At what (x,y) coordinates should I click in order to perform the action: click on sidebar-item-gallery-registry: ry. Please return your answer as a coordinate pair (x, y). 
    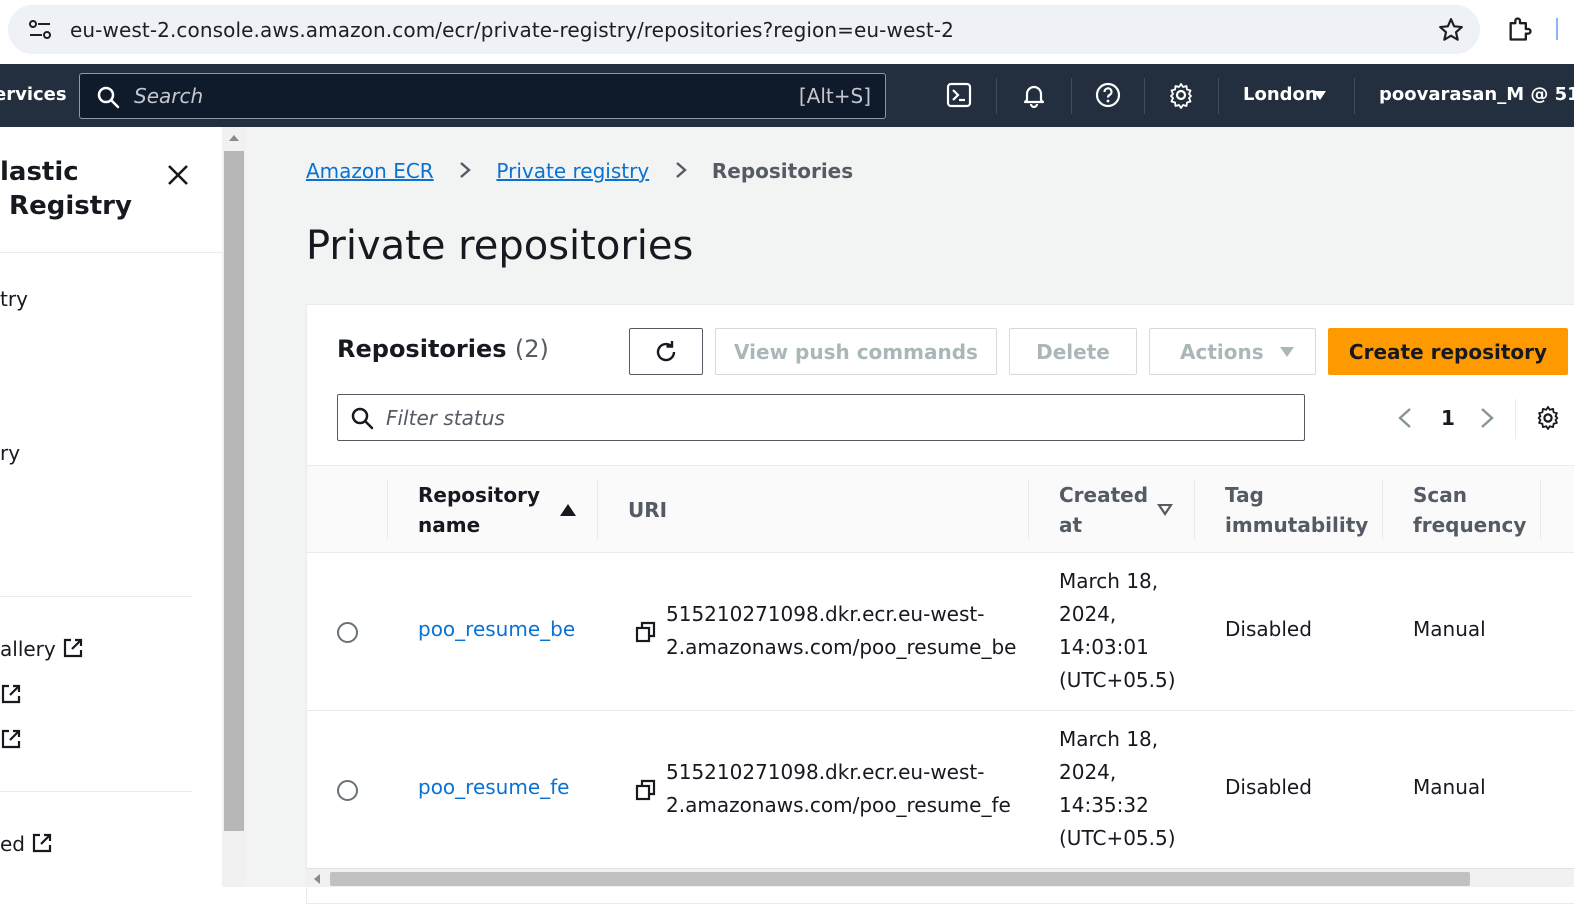
    Looking at the image, I should click on (10, 453).